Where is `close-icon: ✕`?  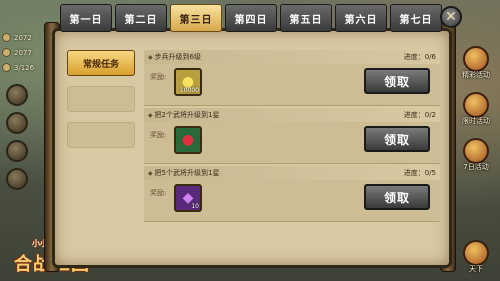
close-icon: ✕ is located at coordinates (451, 17).